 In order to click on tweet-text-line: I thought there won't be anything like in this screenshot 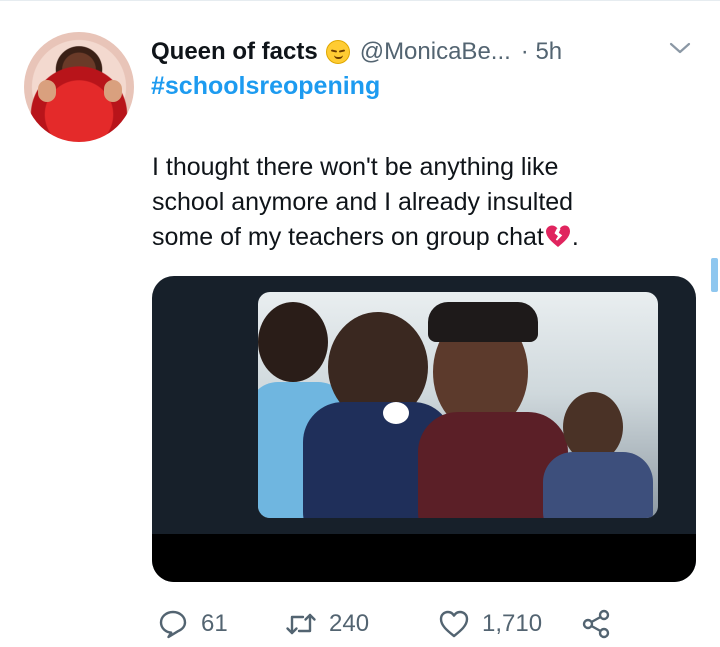, I will do `click(355, 167)`.